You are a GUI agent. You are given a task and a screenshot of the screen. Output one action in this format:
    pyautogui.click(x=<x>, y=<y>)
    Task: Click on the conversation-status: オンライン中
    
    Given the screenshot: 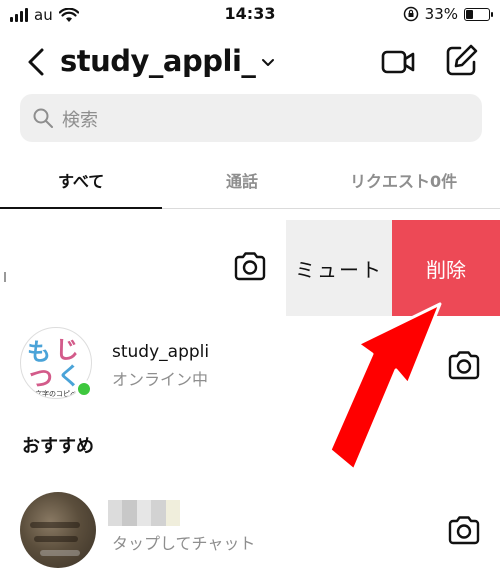 What is the action you would take?
    pyautogui.click(x=160, y=379)
    